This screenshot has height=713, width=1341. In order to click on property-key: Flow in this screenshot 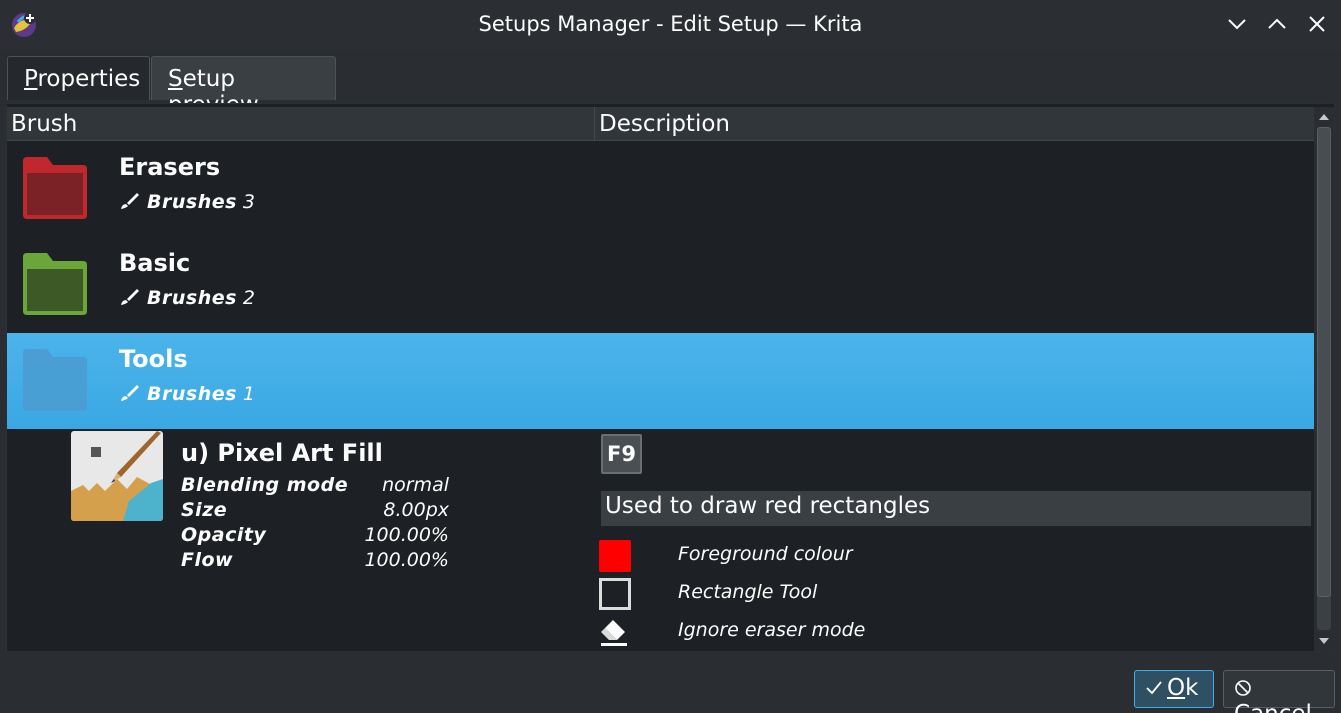, I will do `click(207, 560)`.